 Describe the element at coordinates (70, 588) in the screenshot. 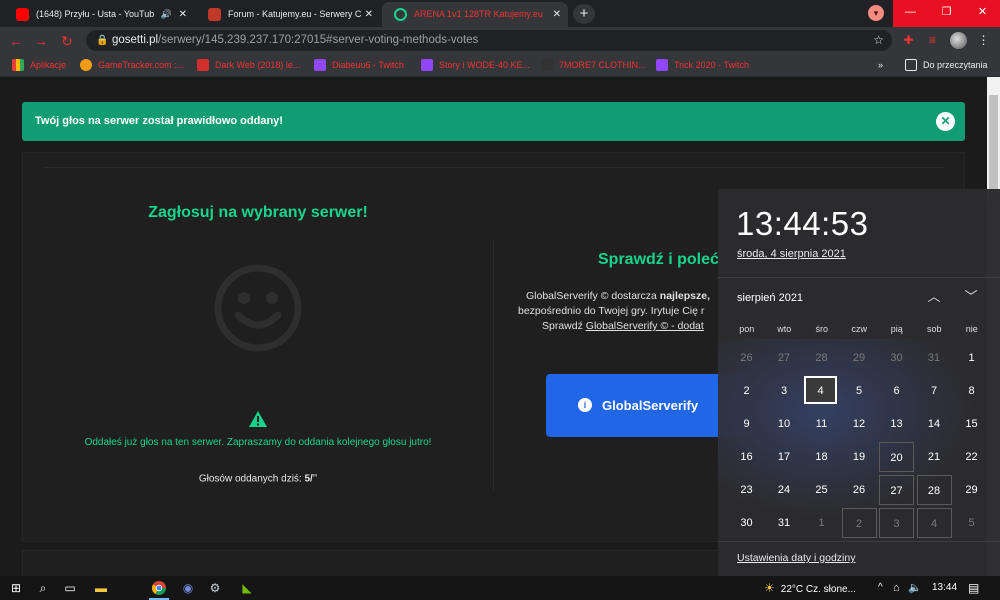

I see `task-view-icon: ▭` at that location.